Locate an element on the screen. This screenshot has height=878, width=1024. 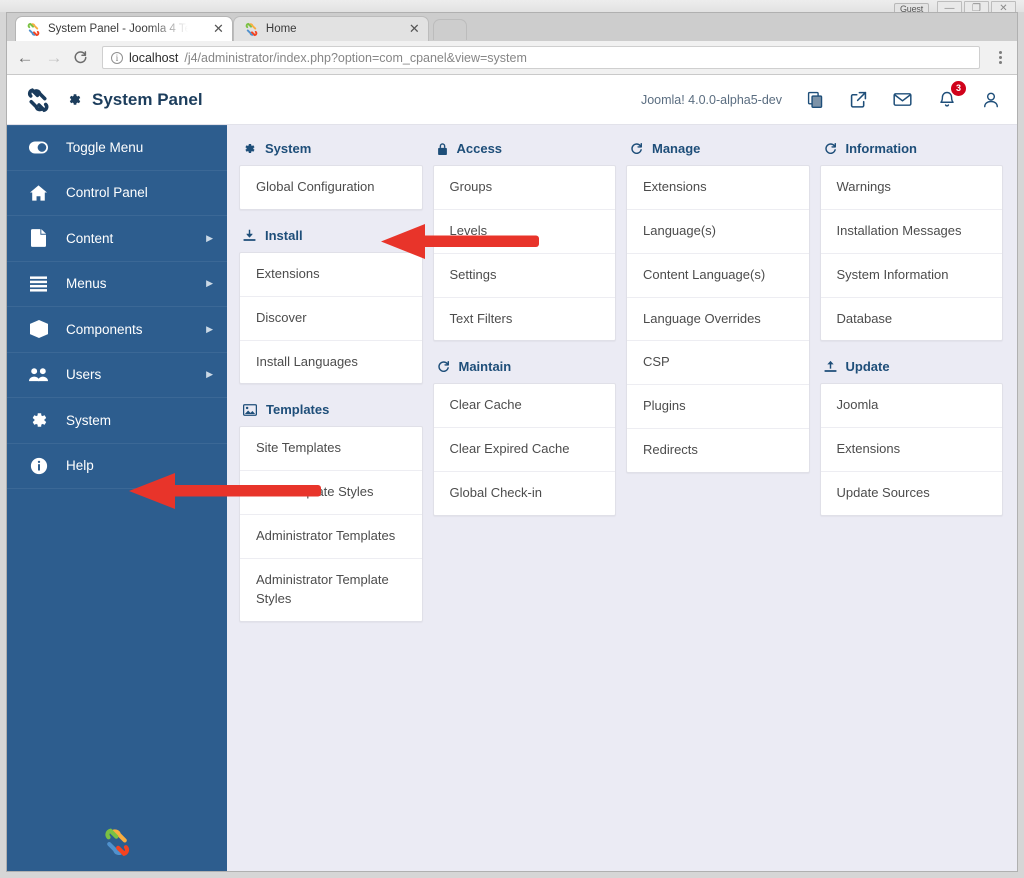
module-card: Groups Levels Settings Text Filters is located at coordinates (524, 253).